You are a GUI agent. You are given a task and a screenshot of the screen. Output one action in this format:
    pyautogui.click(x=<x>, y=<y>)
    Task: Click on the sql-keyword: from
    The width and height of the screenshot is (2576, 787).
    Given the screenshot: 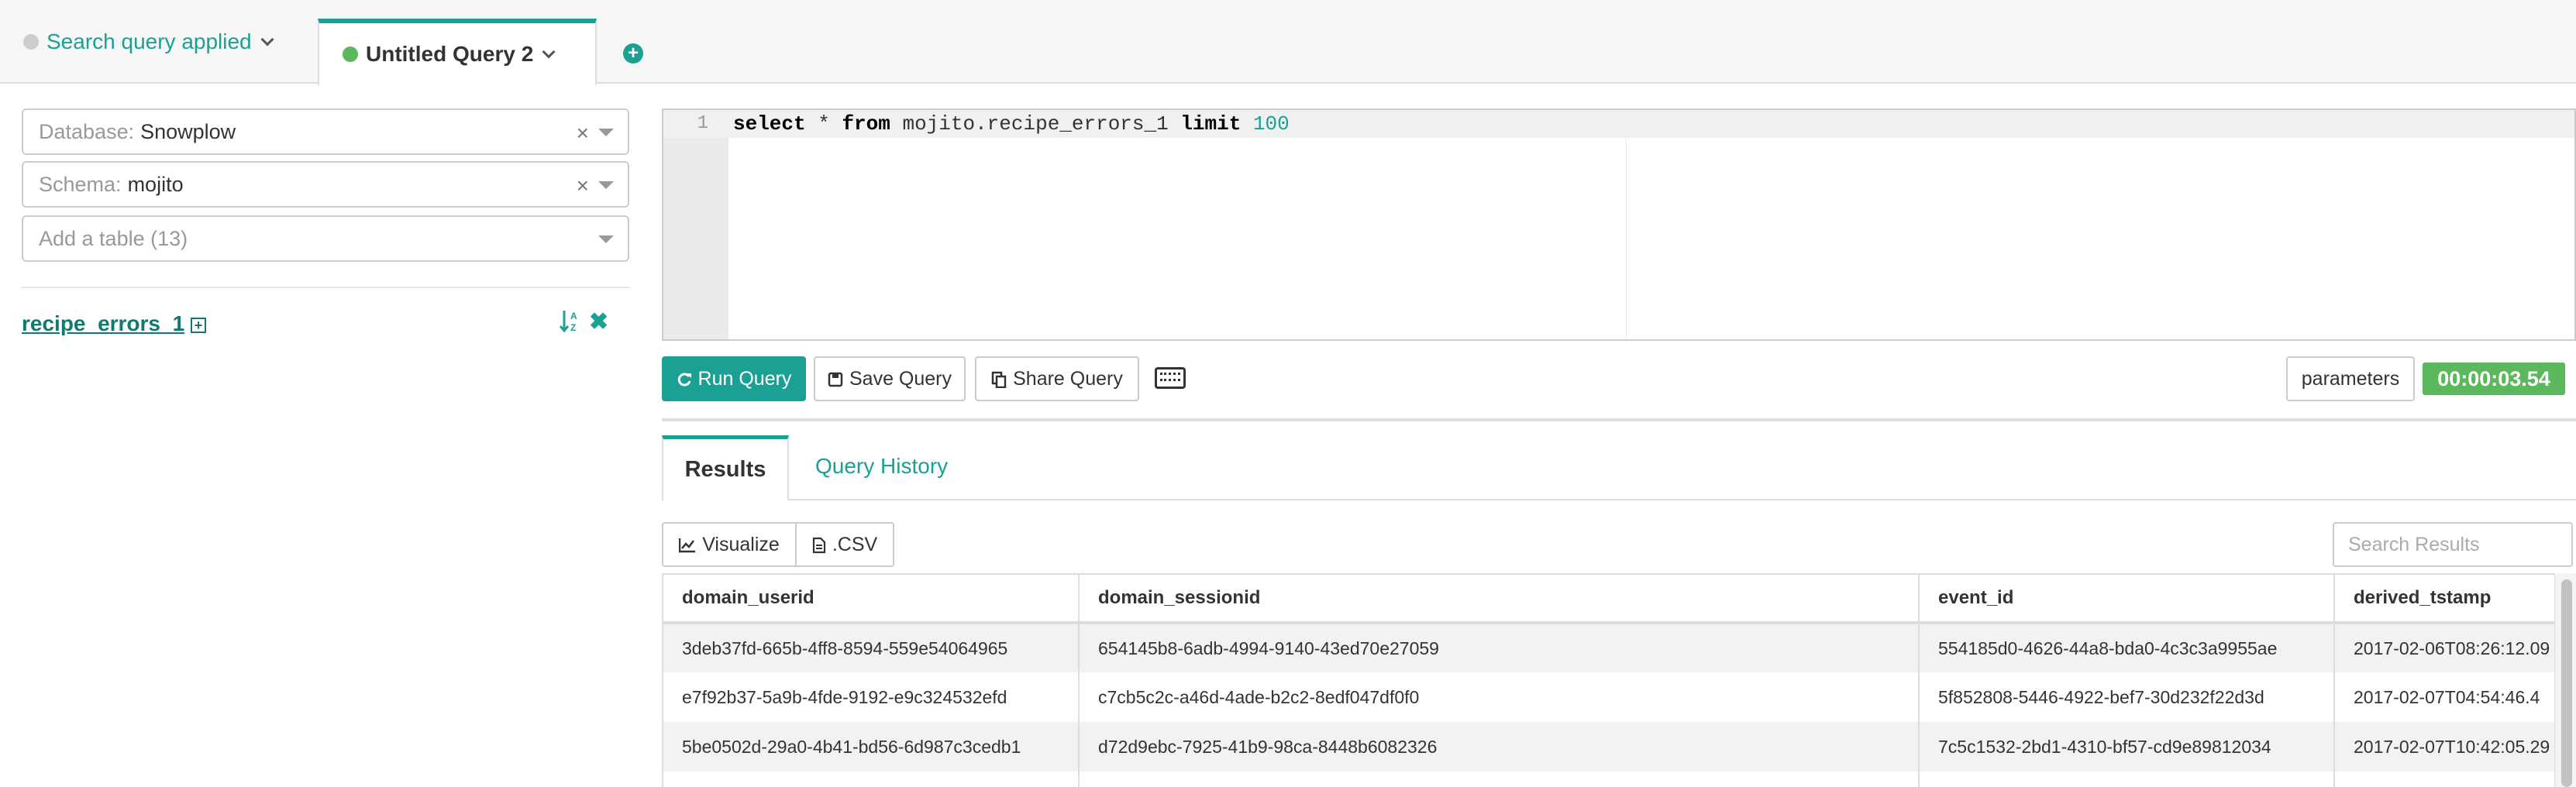 What is the action you would take?
    pyautogui.click(x=866, y=124)
    